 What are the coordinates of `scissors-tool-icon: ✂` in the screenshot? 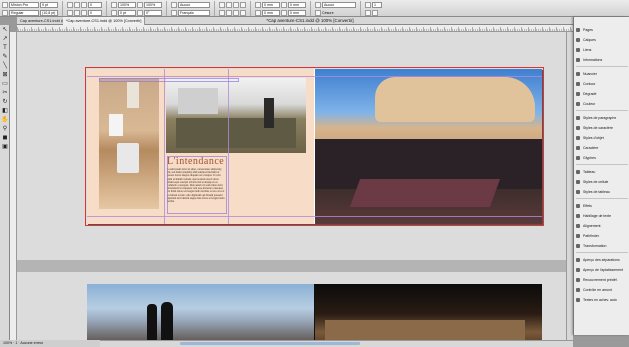 It's located at (5, 93).